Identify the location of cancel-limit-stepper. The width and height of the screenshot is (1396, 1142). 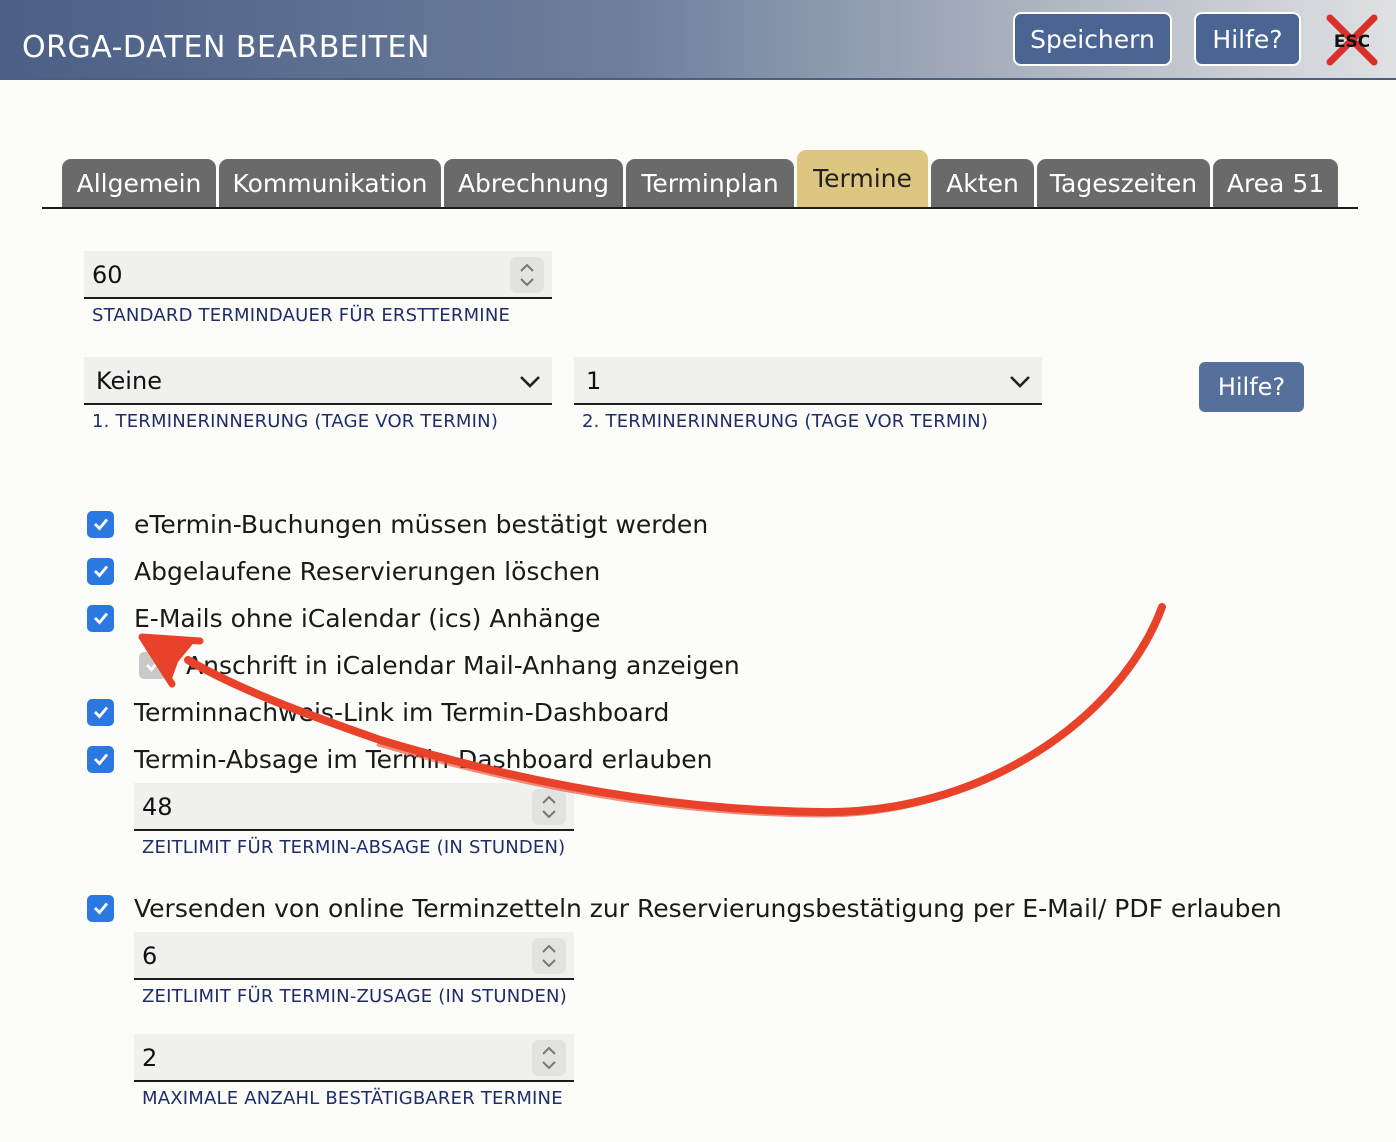
(549, 807).